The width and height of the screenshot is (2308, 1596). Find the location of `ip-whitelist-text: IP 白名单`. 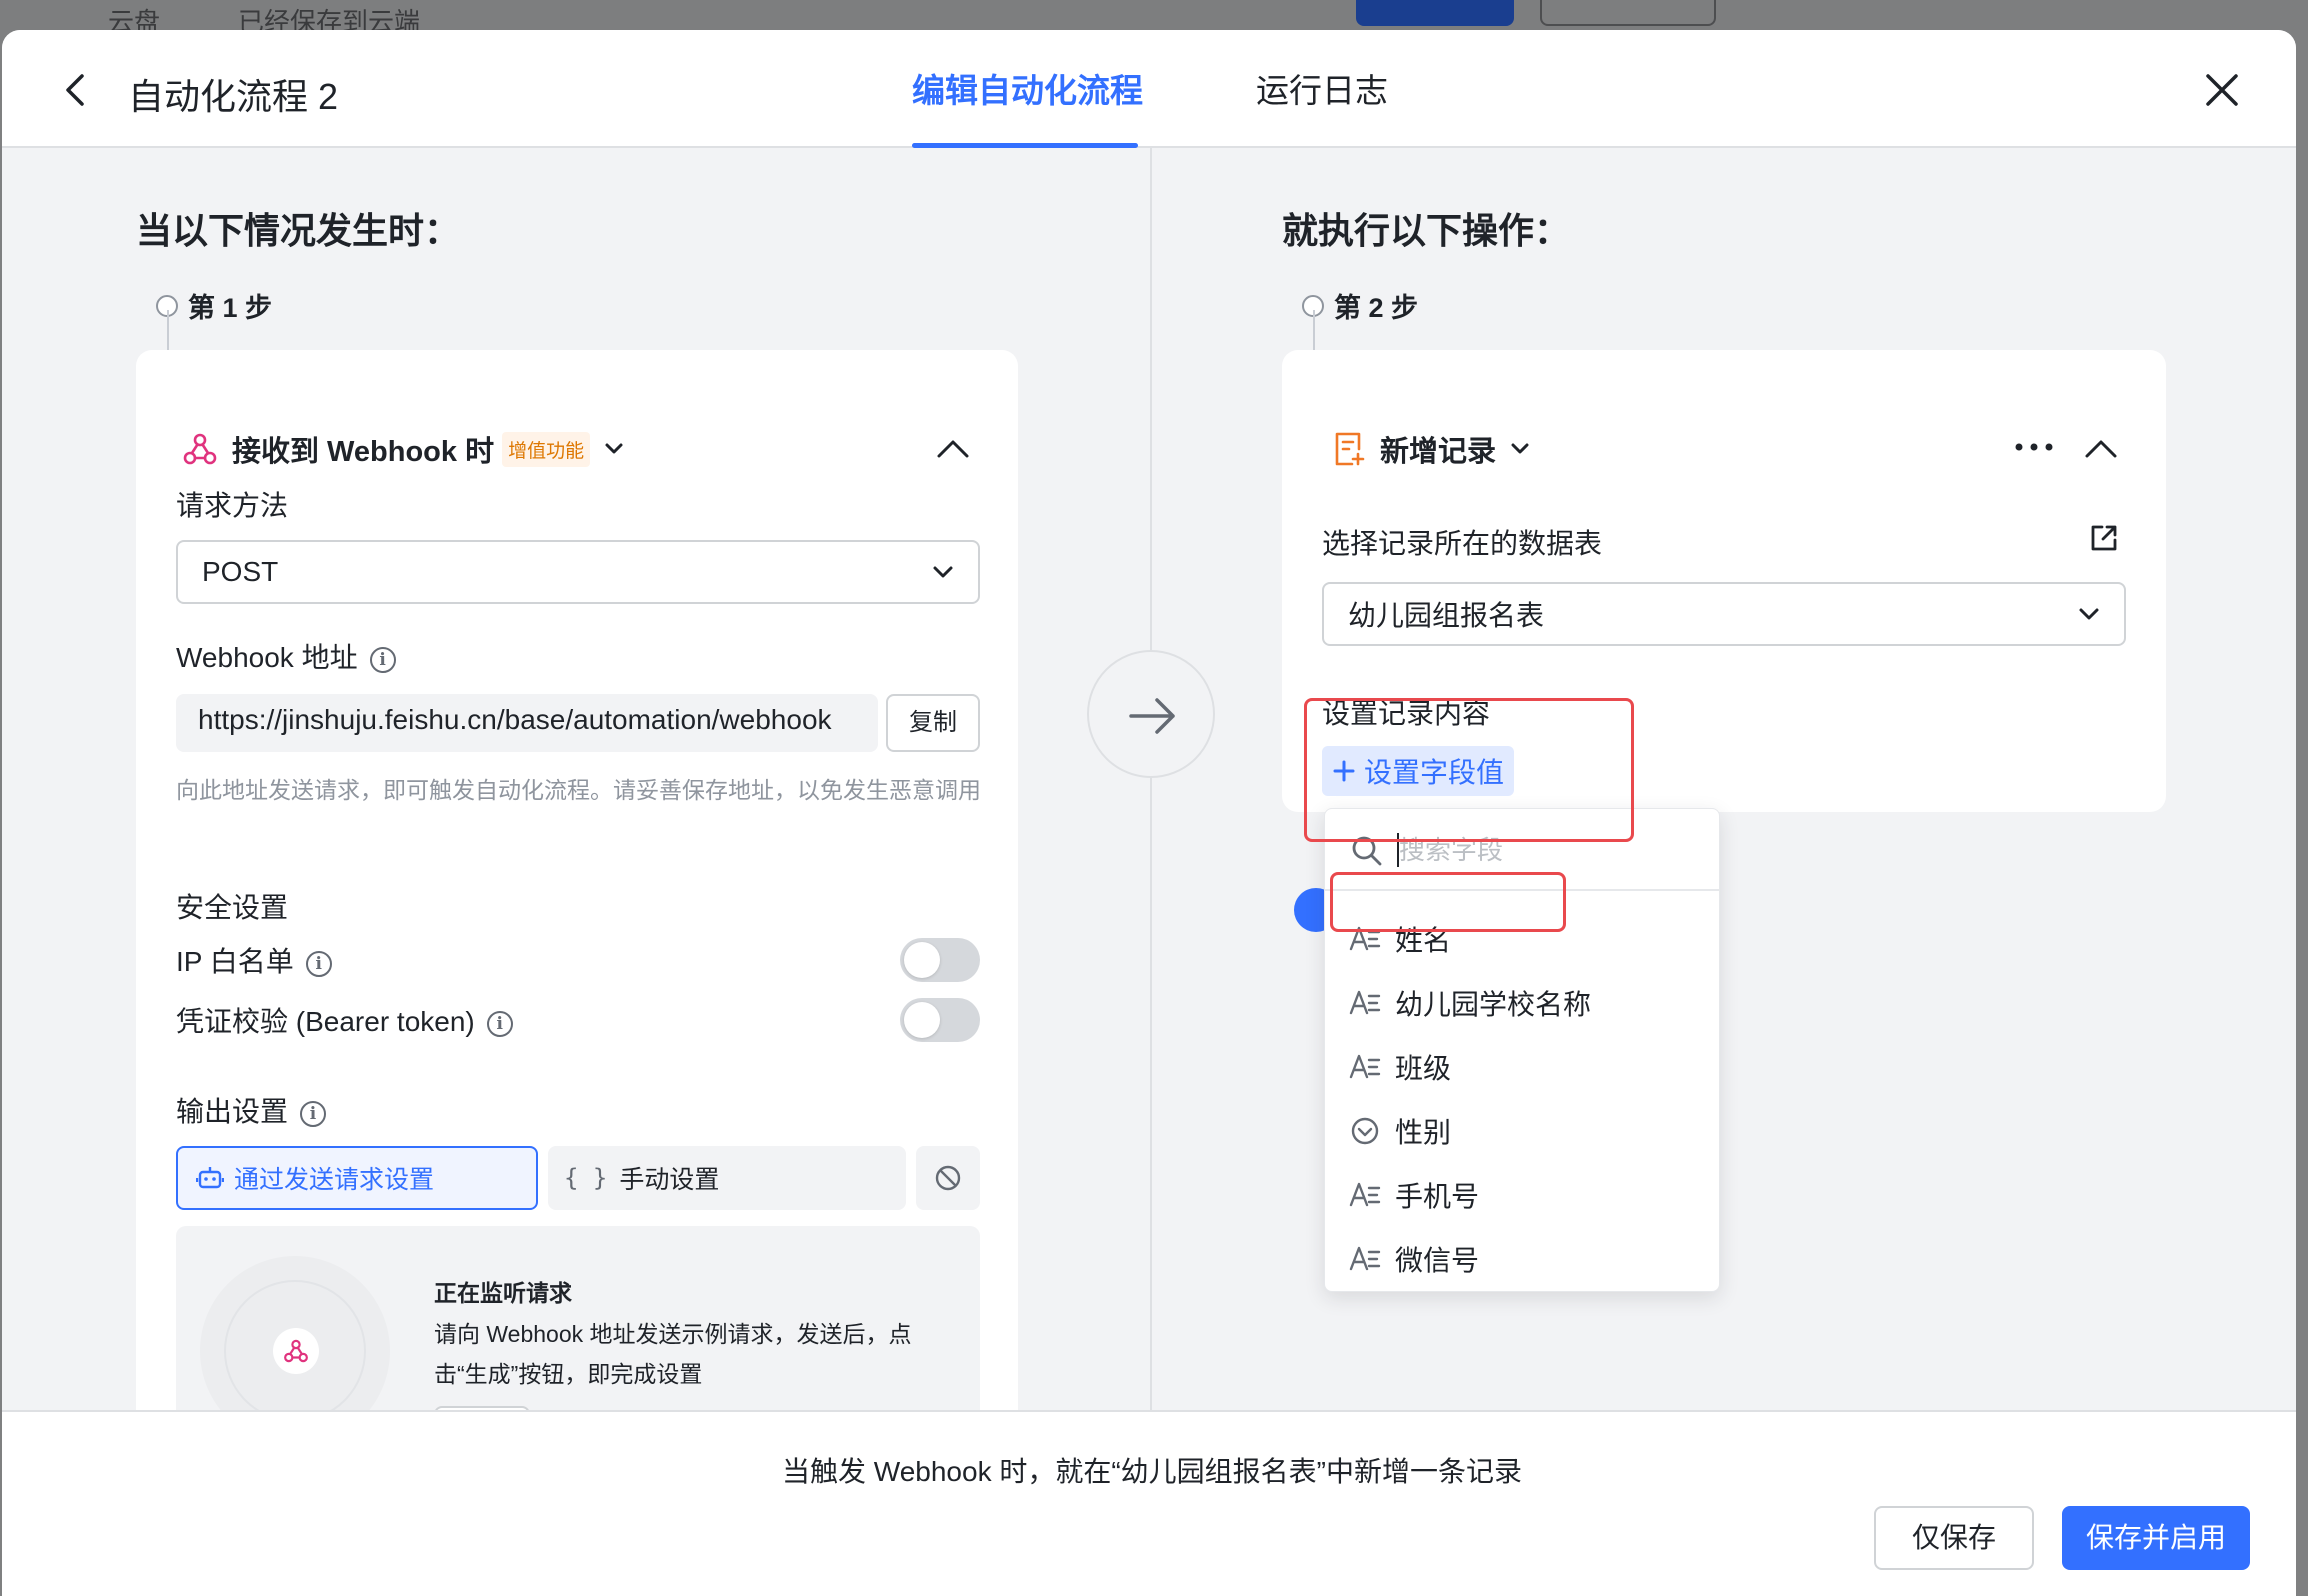

ip-whitelist-text: IP 白名单 is located at coordinates (235, 961).